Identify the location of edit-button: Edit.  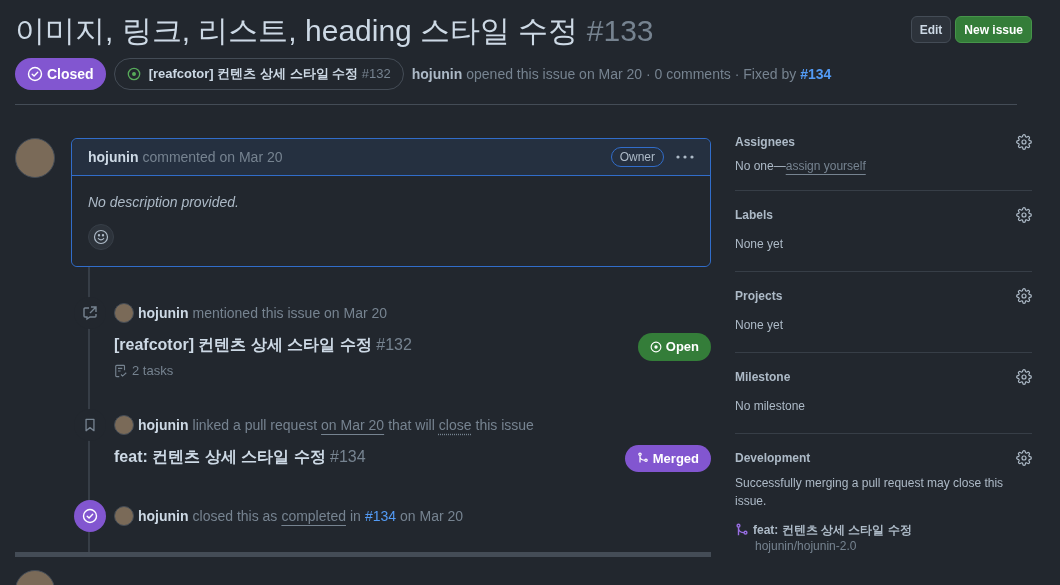
(931, 29).